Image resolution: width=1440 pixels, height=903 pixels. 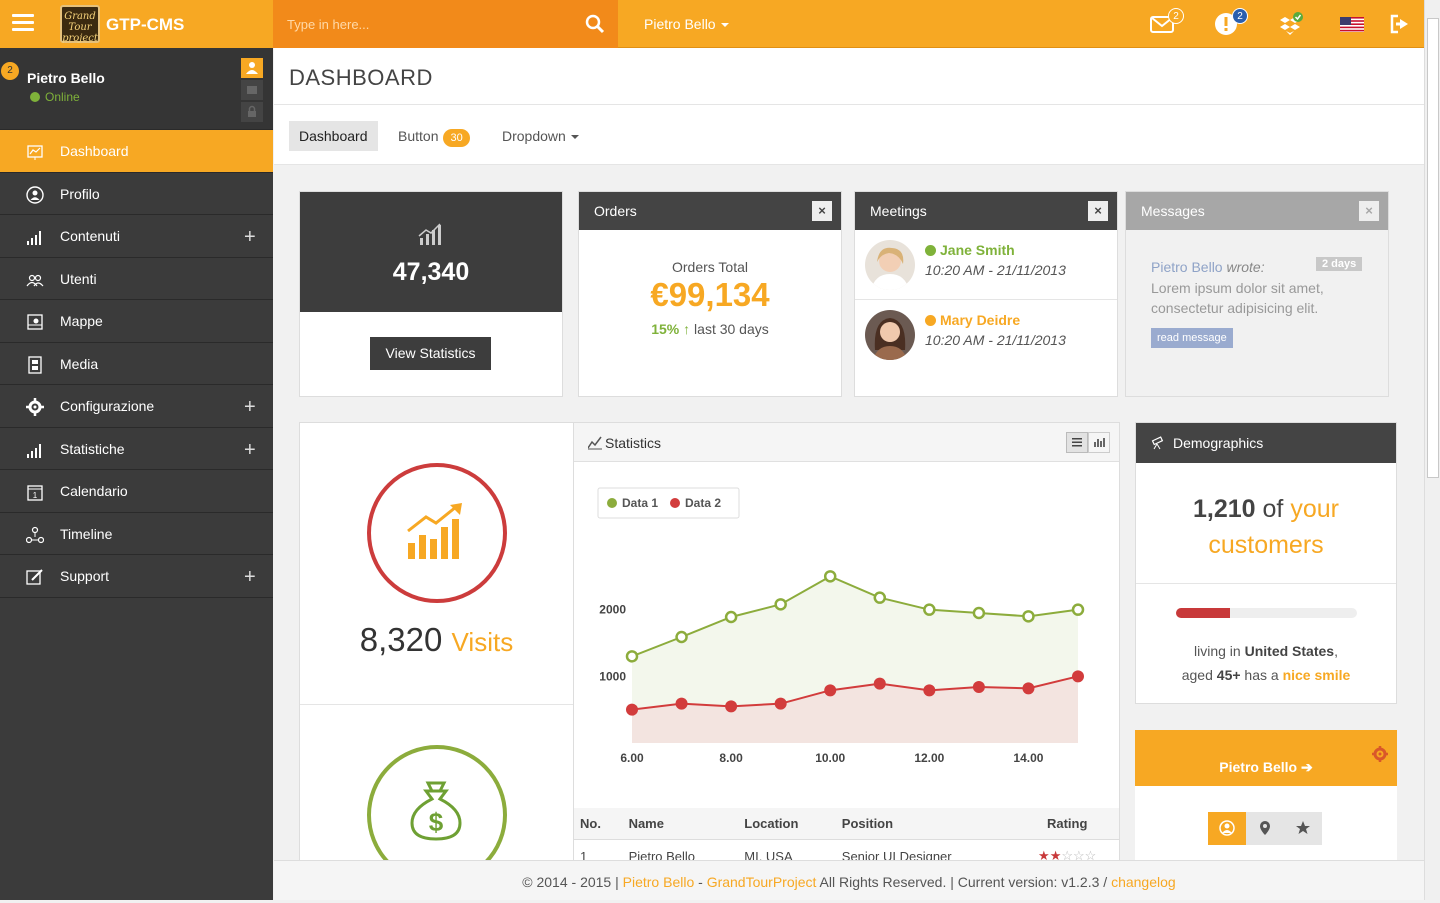 What do you see at coordinates (136, 236) in the screenshot?
I see `sidebar-item-contenuti: Contenuti +` at bounding box center [136, 236].